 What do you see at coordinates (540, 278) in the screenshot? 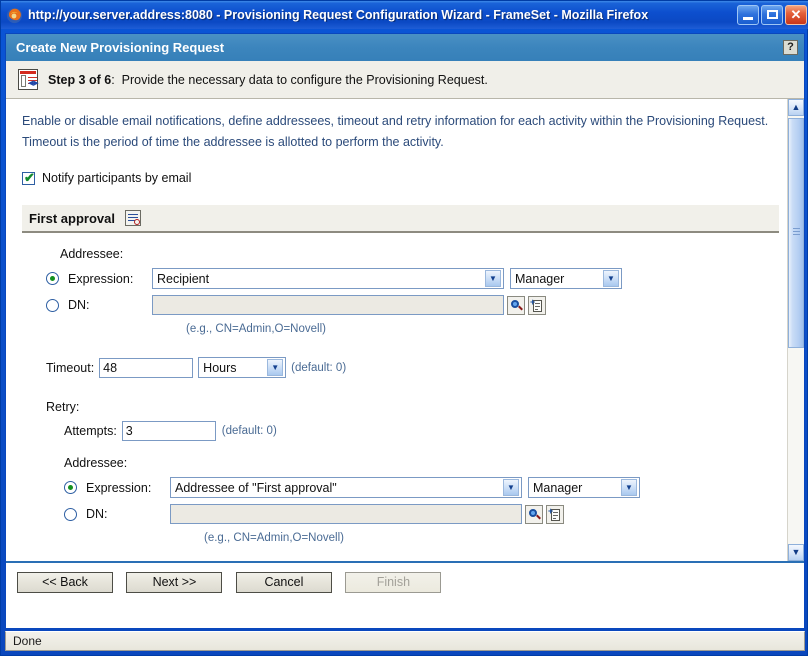
I see `addressee-relation-value: Manager` at bounding box center [540, 278].